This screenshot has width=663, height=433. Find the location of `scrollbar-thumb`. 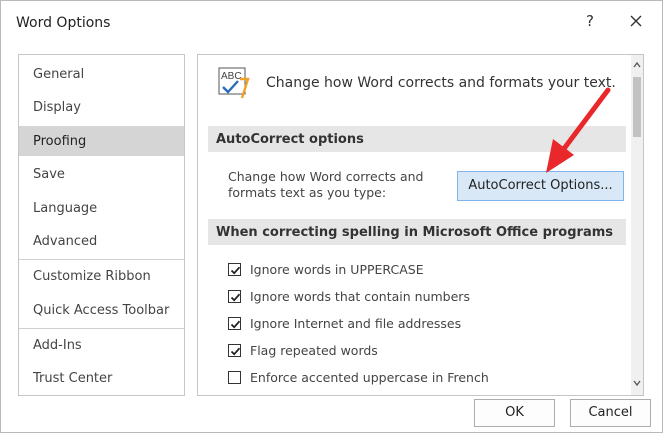

scrollbar-thumb is located at coordinates (637, 107).